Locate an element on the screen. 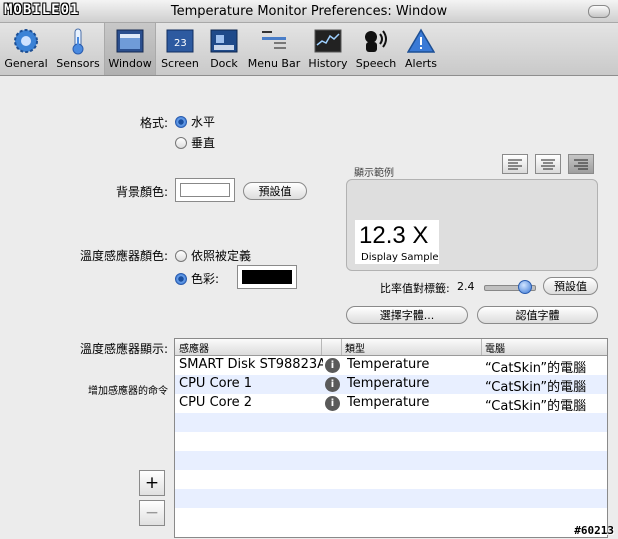 The height and width of the screenshot is (539, 618). window-icon is located at coordinates (130, 41).